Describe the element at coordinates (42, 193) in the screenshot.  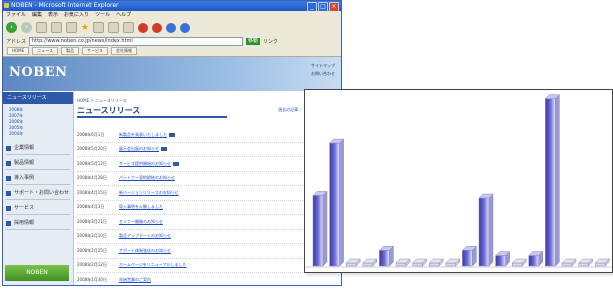
I see `sidebar-item-label: サポート・お問い合わせ` at that location.